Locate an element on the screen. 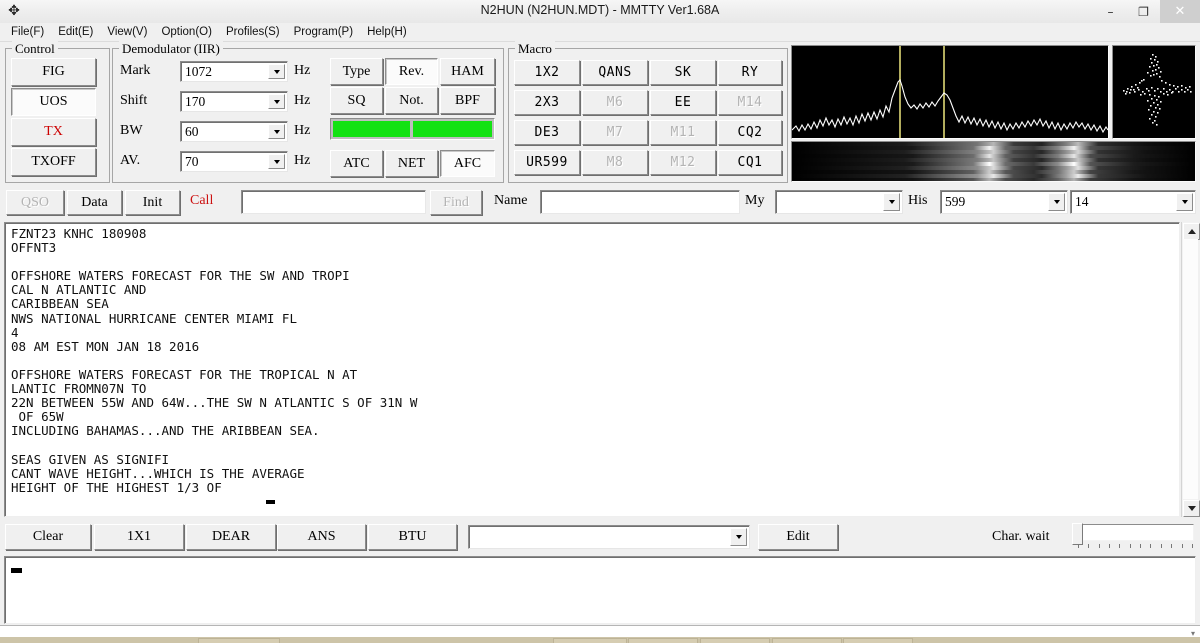  bw-value: 60 is located at coordinates (192, 131).